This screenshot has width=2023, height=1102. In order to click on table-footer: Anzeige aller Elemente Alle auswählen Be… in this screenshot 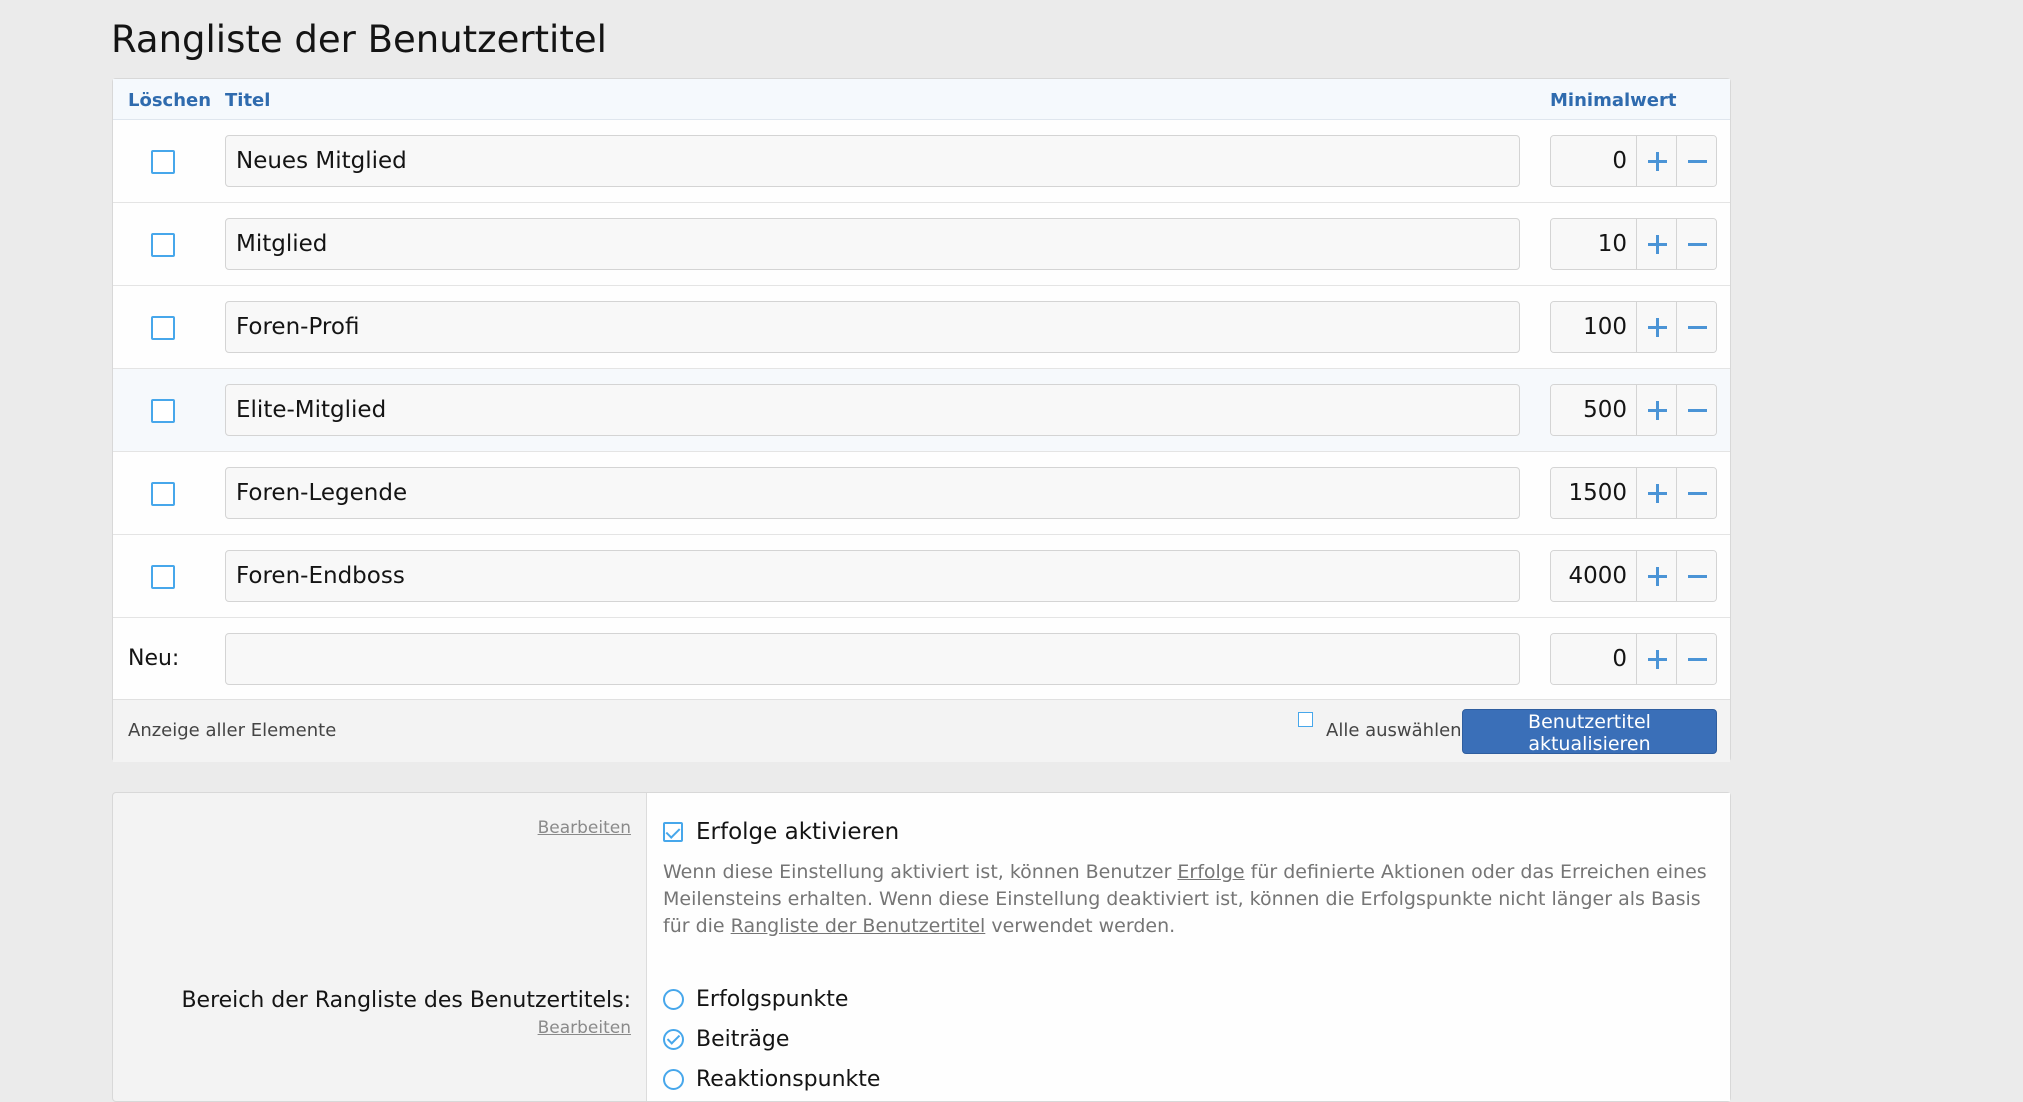, I will do `click(921, 730)`.